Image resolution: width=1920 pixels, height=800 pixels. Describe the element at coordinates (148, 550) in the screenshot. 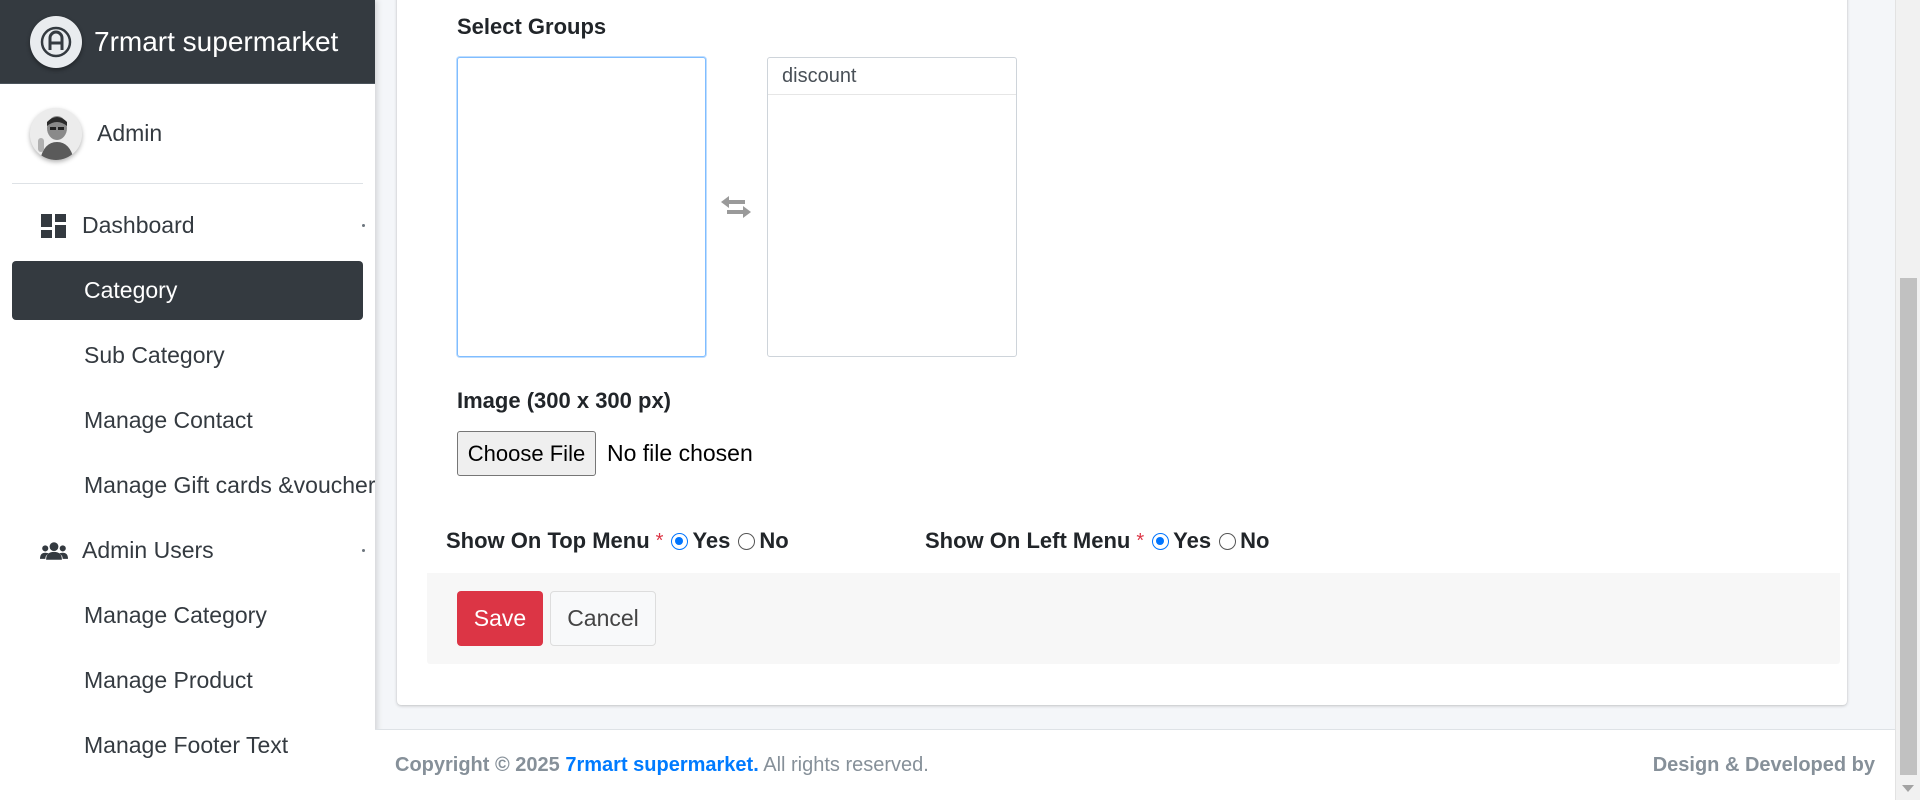

I see `sidebar-item-label: Admin Users` at that location.